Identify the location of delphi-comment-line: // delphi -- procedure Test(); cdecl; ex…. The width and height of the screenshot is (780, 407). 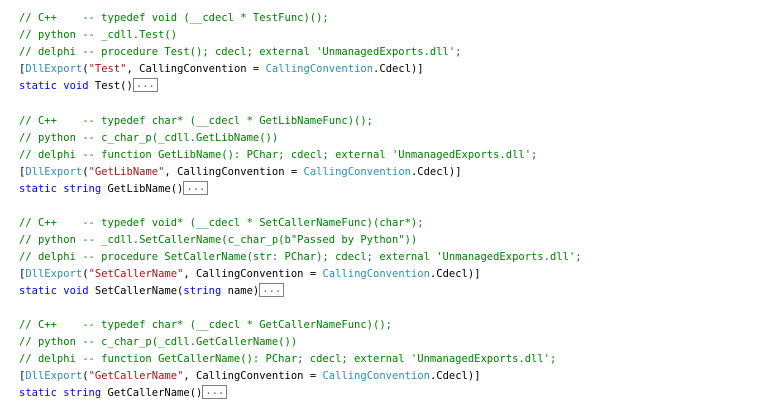
(240, 52).